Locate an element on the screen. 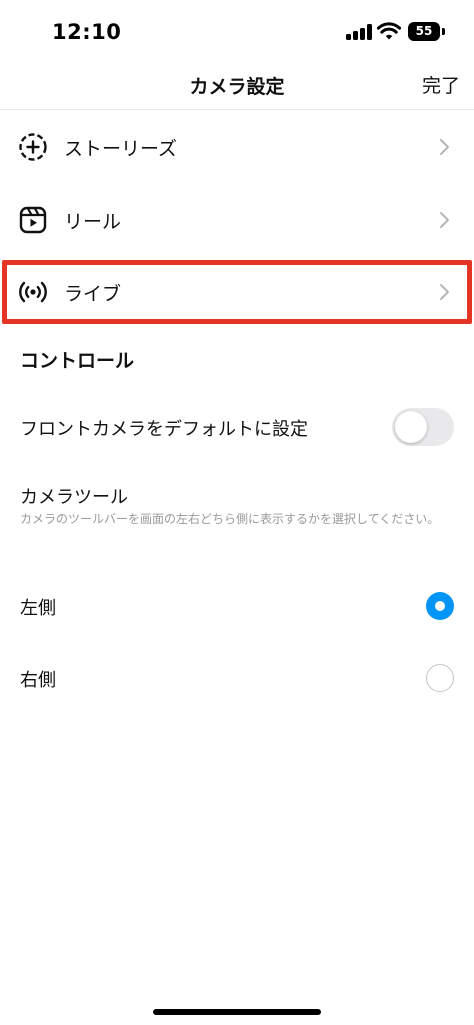  section-title-controls: コントロール is located at coordinates (77, 361).